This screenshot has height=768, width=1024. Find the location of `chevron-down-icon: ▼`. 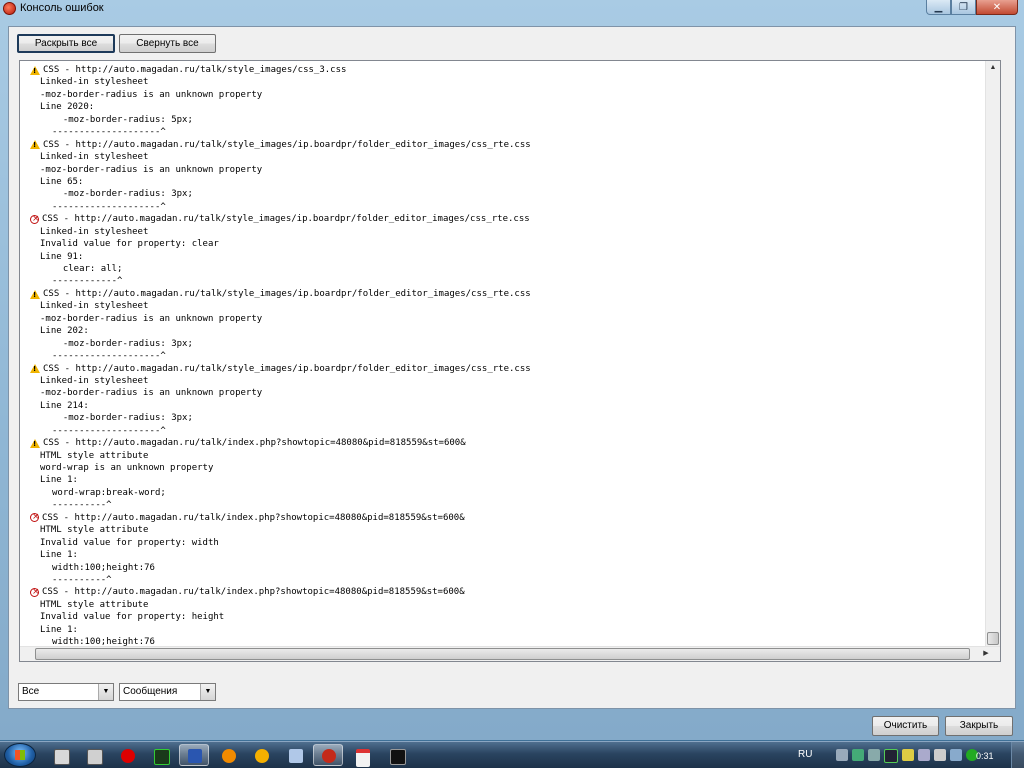

chevron-down-icon: ▼ is located at coordinates (207, 692).